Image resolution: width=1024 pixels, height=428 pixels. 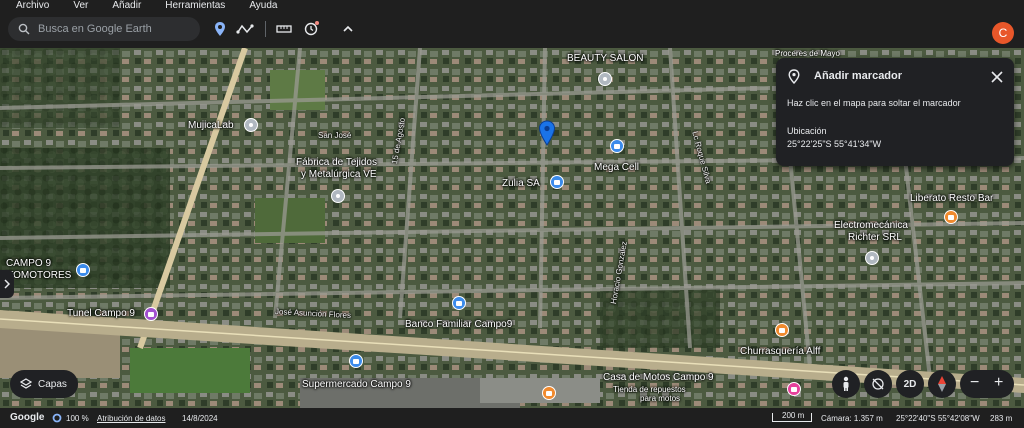 I want to click on toolbar-divider, so click(x=265, y=29).